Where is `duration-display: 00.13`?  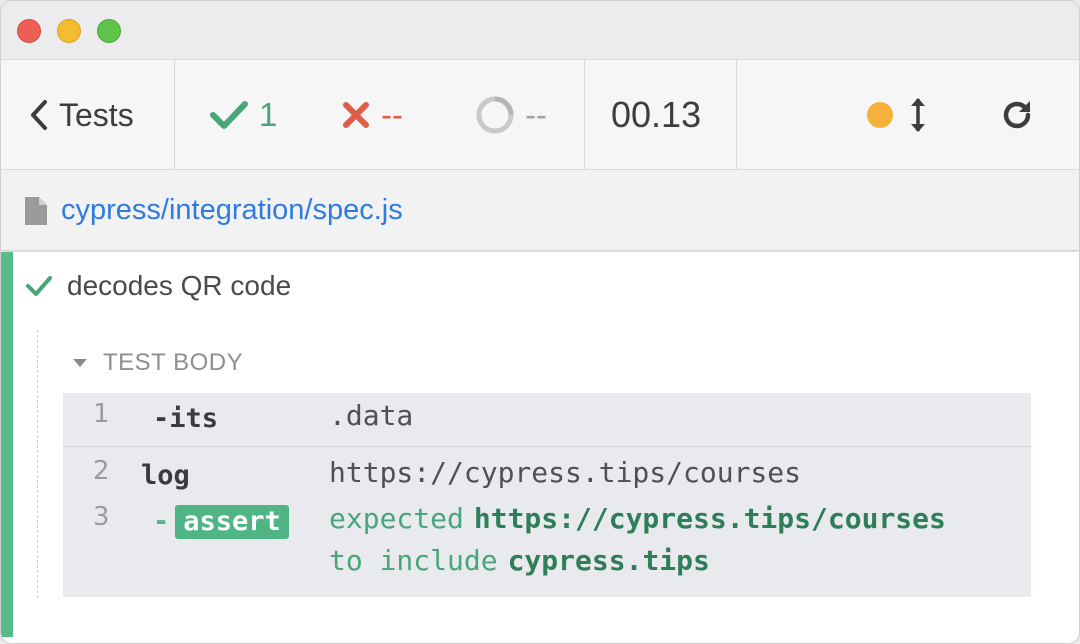 duration-display: 00.13 is located at coordinates (656, 115).